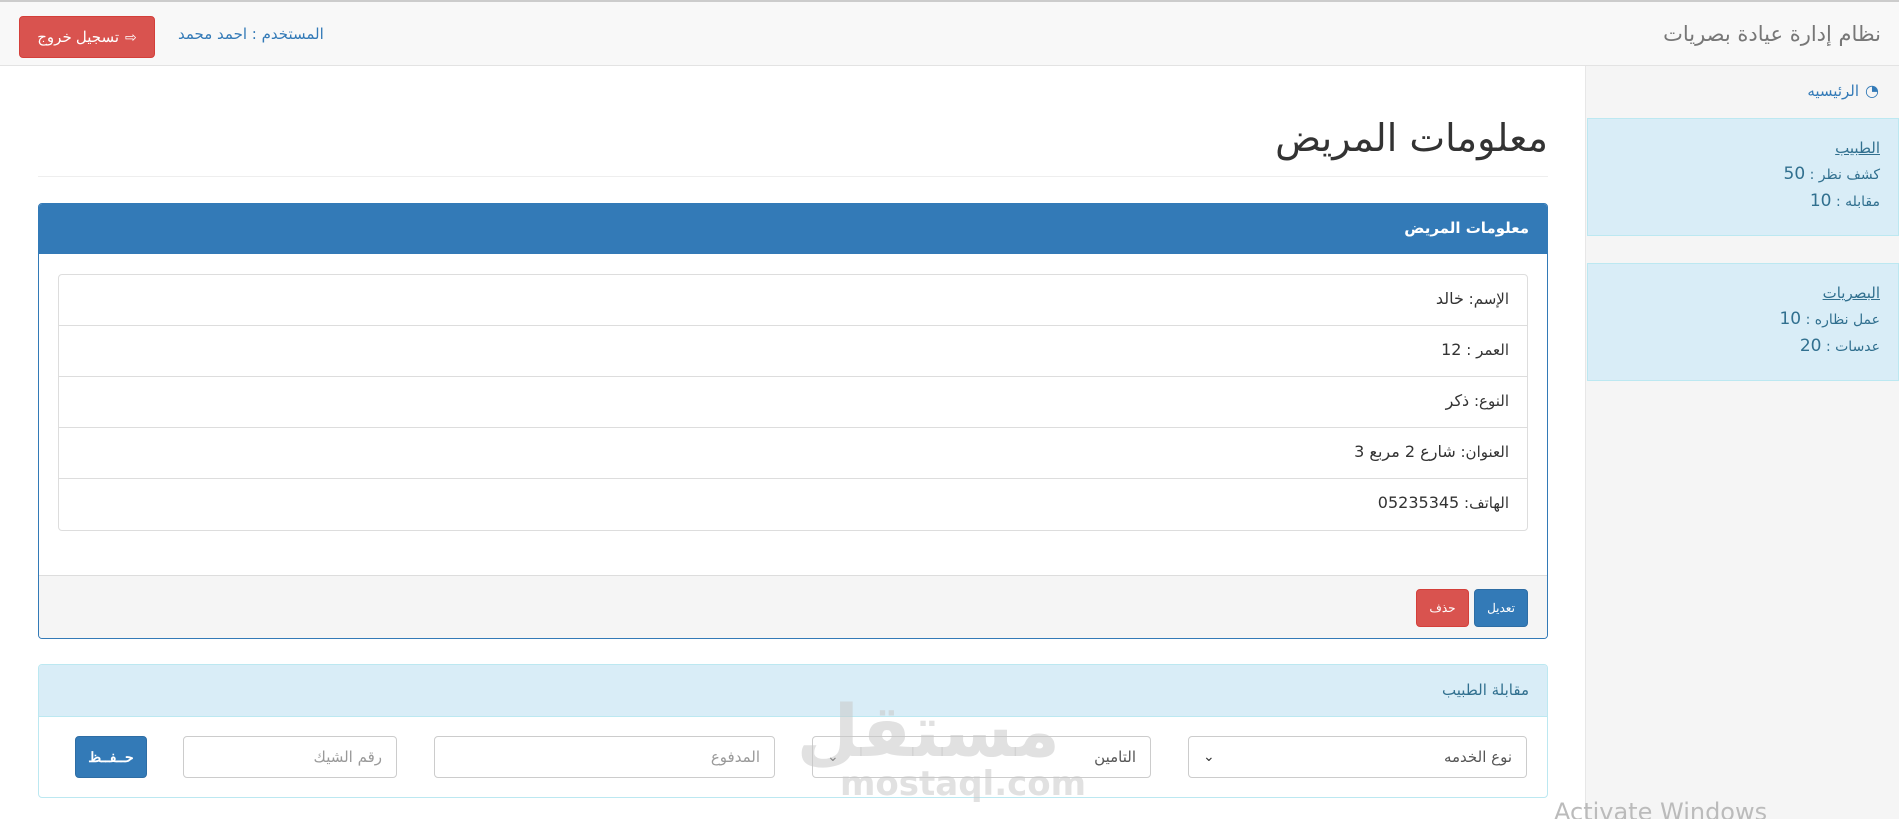 The height and width of the screenshot is (819, 1899). What do you see at coordinates (1743, 346) in the screenshot?
I see `optics-summary-line: عدسات : 20` at bounding box center [1743, 346].